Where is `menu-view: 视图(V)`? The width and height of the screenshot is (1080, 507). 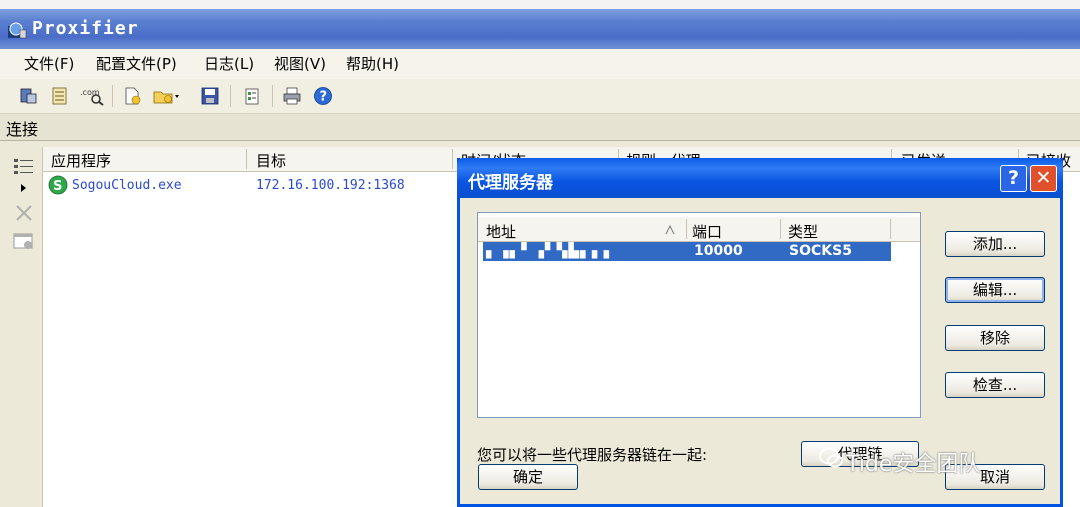
menu-view: 视图(V) is located at coordinates (300, 63).